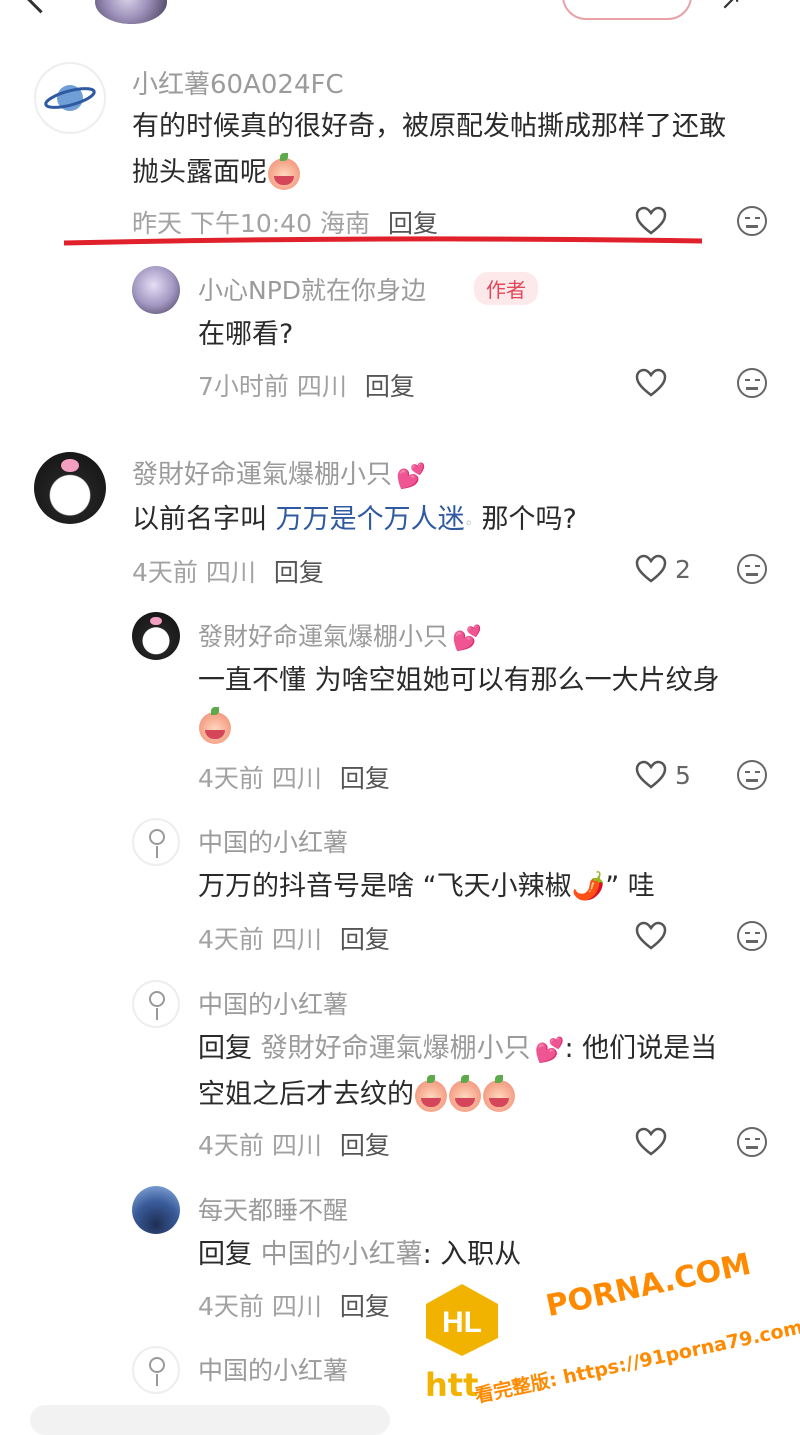 The width and height of the screenshot is (800, 1435). I want to click on comment-time: 7小时前 四川, so click(272, 386).